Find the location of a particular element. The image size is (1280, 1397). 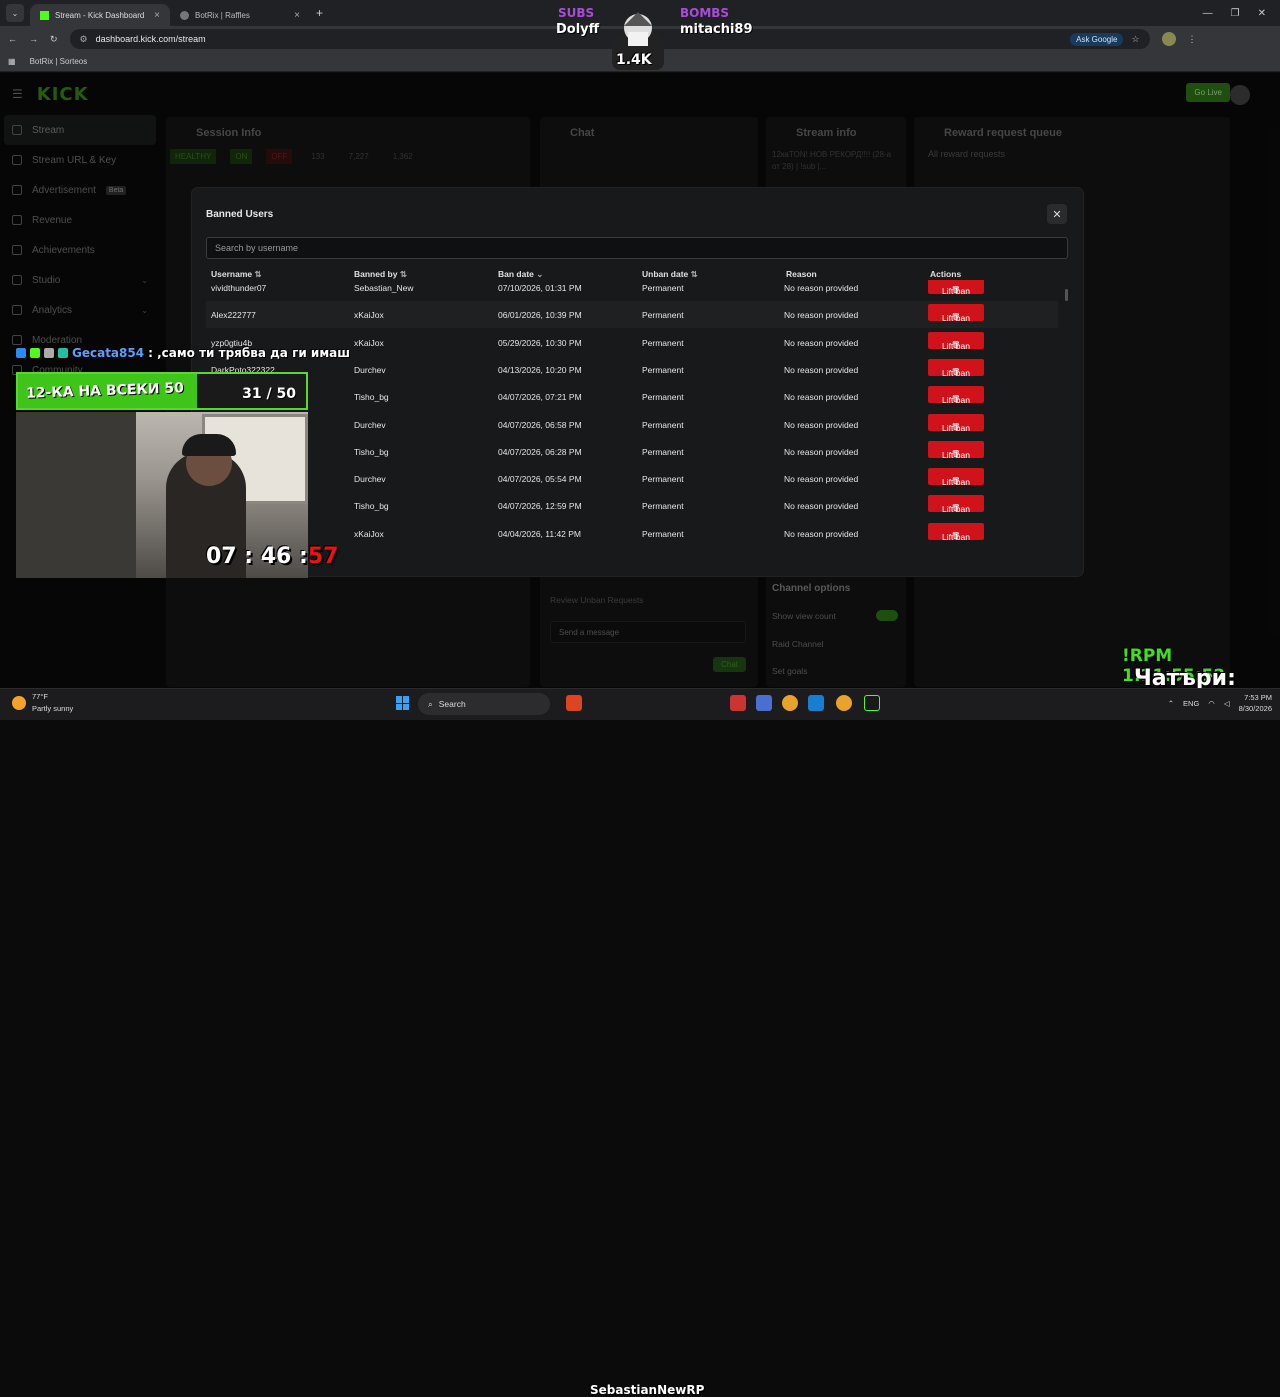

tab-menu-icon: ⌄ is located at coordinates (15, 13).